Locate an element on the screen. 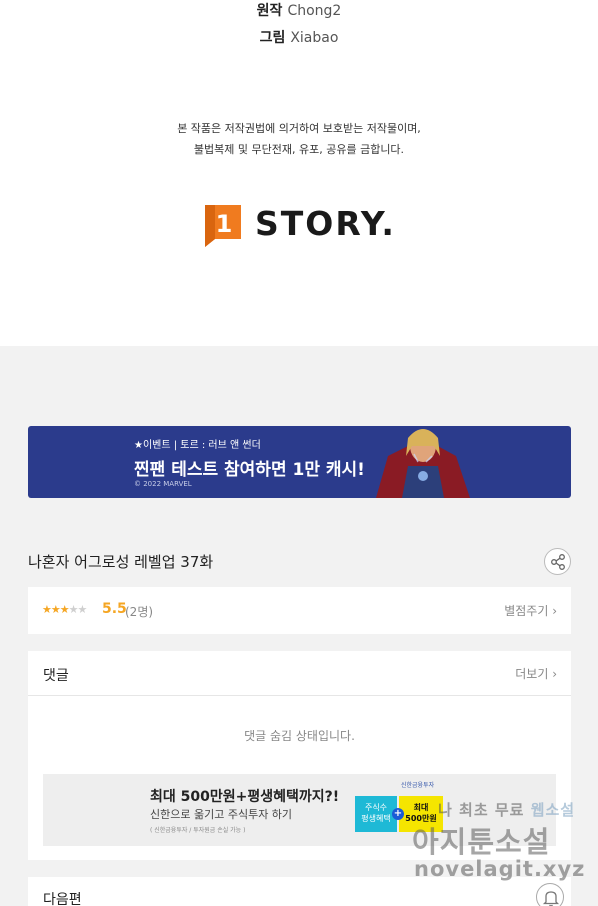 This screenshot has height=906, width=598. event-banner-copyright: © 2022 MARVEL is located at coordinates (163, 484).